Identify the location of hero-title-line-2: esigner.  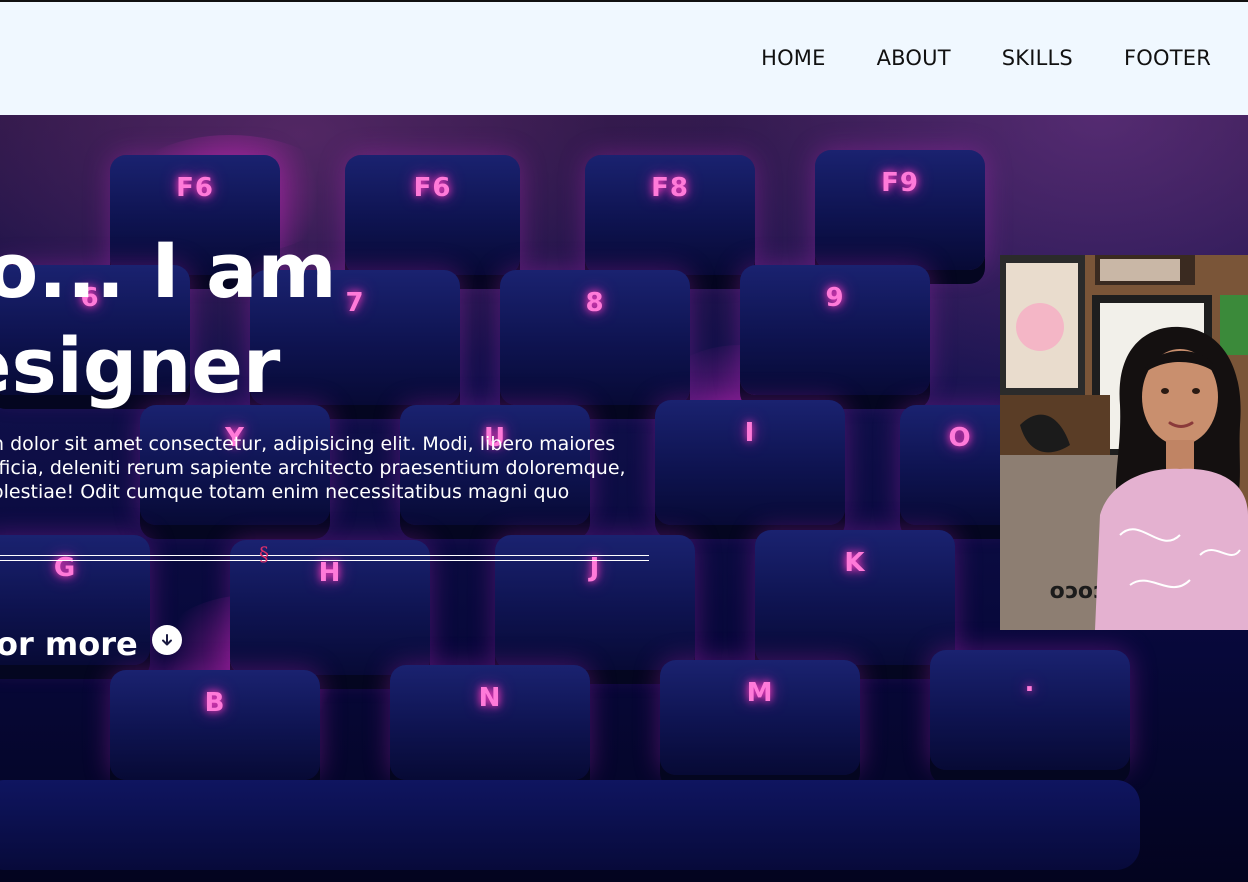
(140, 365).